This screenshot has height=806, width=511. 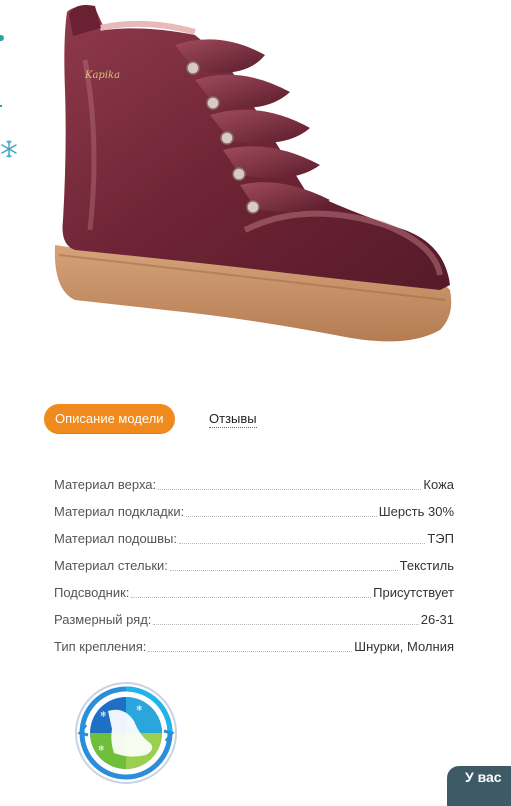 I want to click on left-edge-decorations, so click(x=10, y=85).